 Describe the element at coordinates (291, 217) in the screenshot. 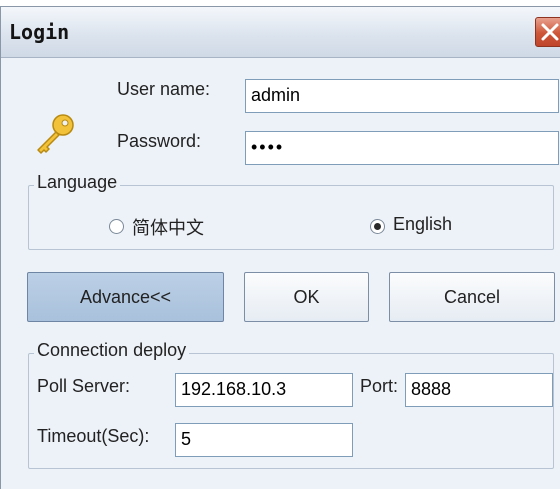

I see `language-group` at that location.